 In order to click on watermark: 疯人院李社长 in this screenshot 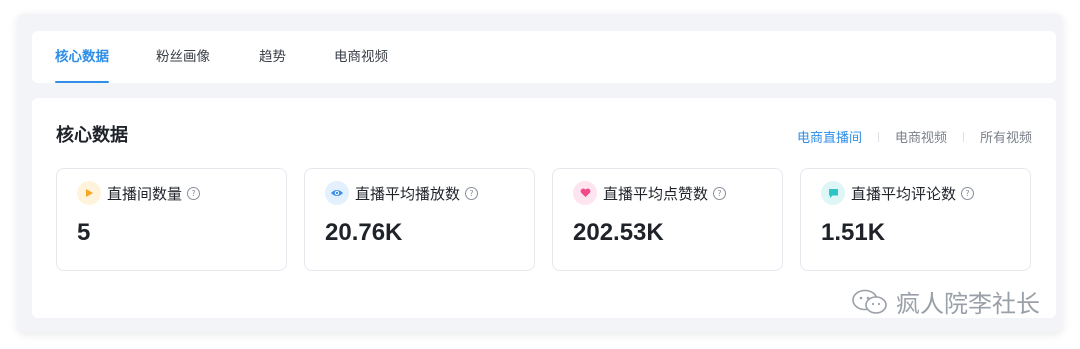, I will do `click(945, 301)`.